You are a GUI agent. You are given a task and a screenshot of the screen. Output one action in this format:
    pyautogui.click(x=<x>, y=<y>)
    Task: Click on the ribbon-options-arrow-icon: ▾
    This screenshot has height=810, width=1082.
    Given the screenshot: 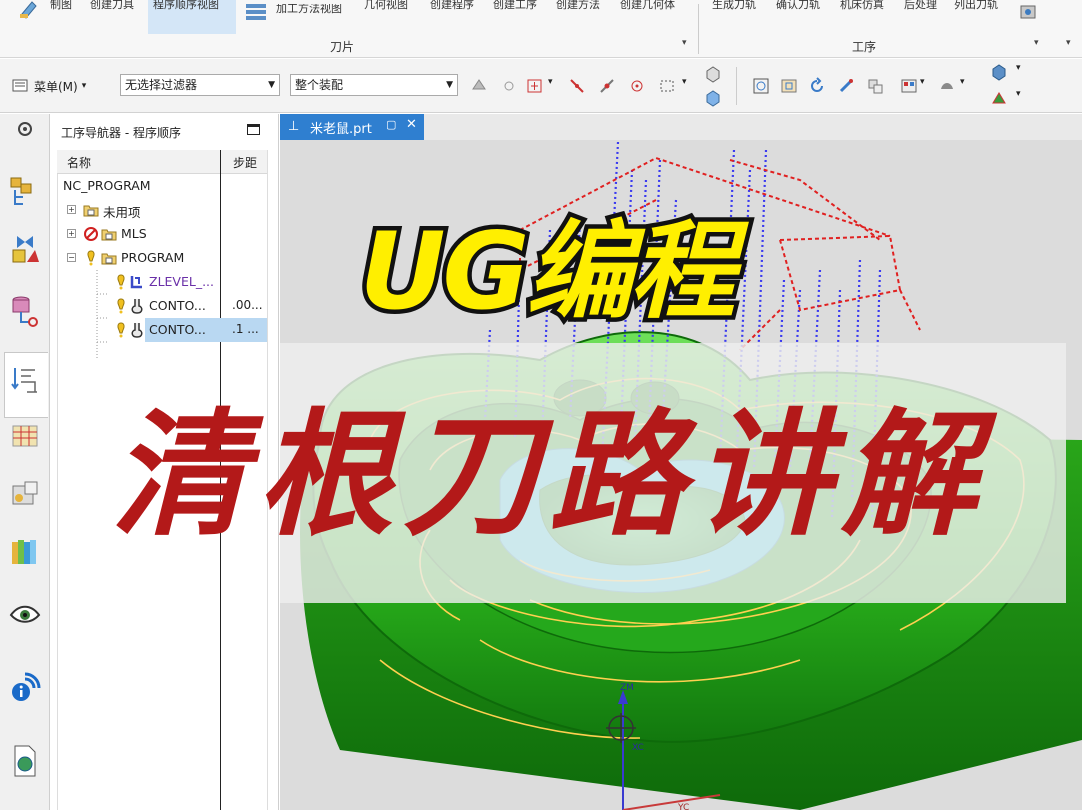 What is the action you would take?
    pyautogui.click(x=1068, y=43)
    